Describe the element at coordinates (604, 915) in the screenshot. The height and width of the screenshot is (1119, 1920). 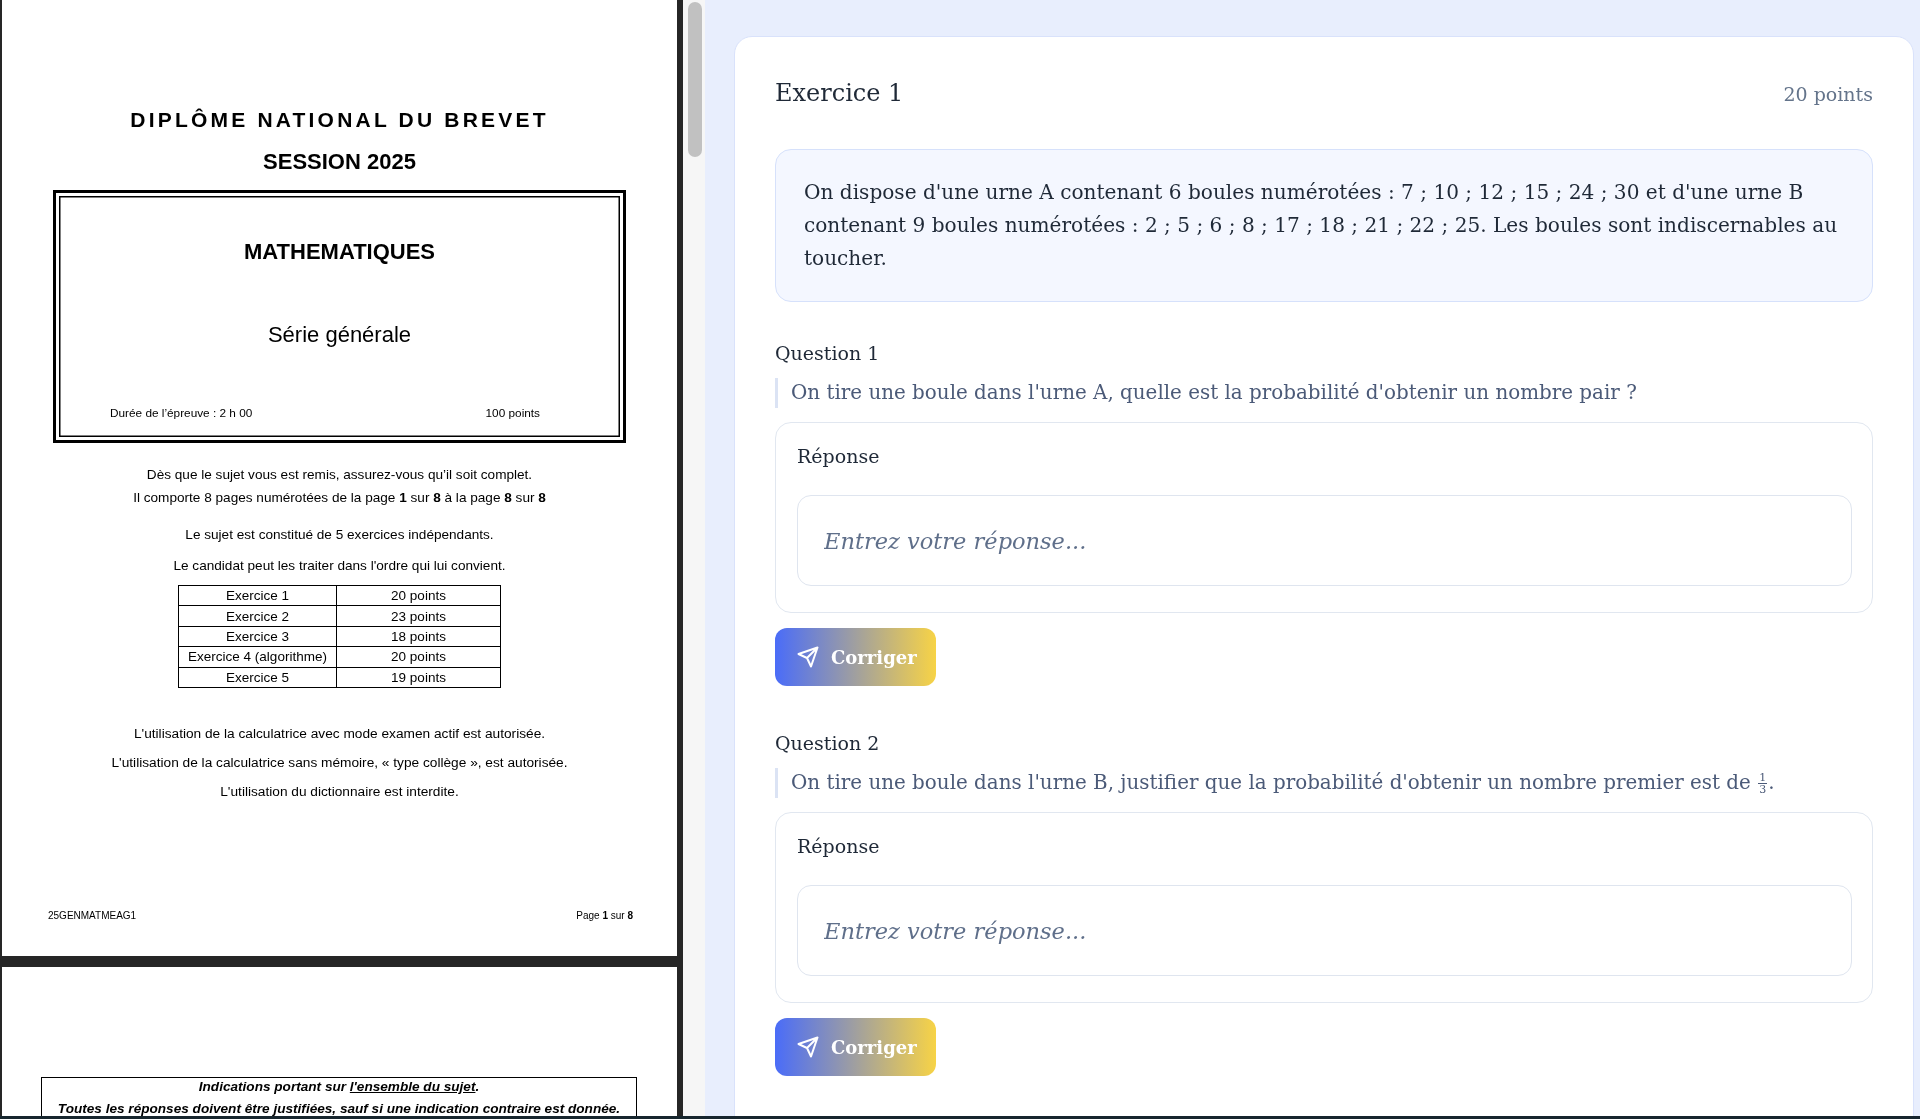
I see `page-number: Page 1 sur 8` at that location.